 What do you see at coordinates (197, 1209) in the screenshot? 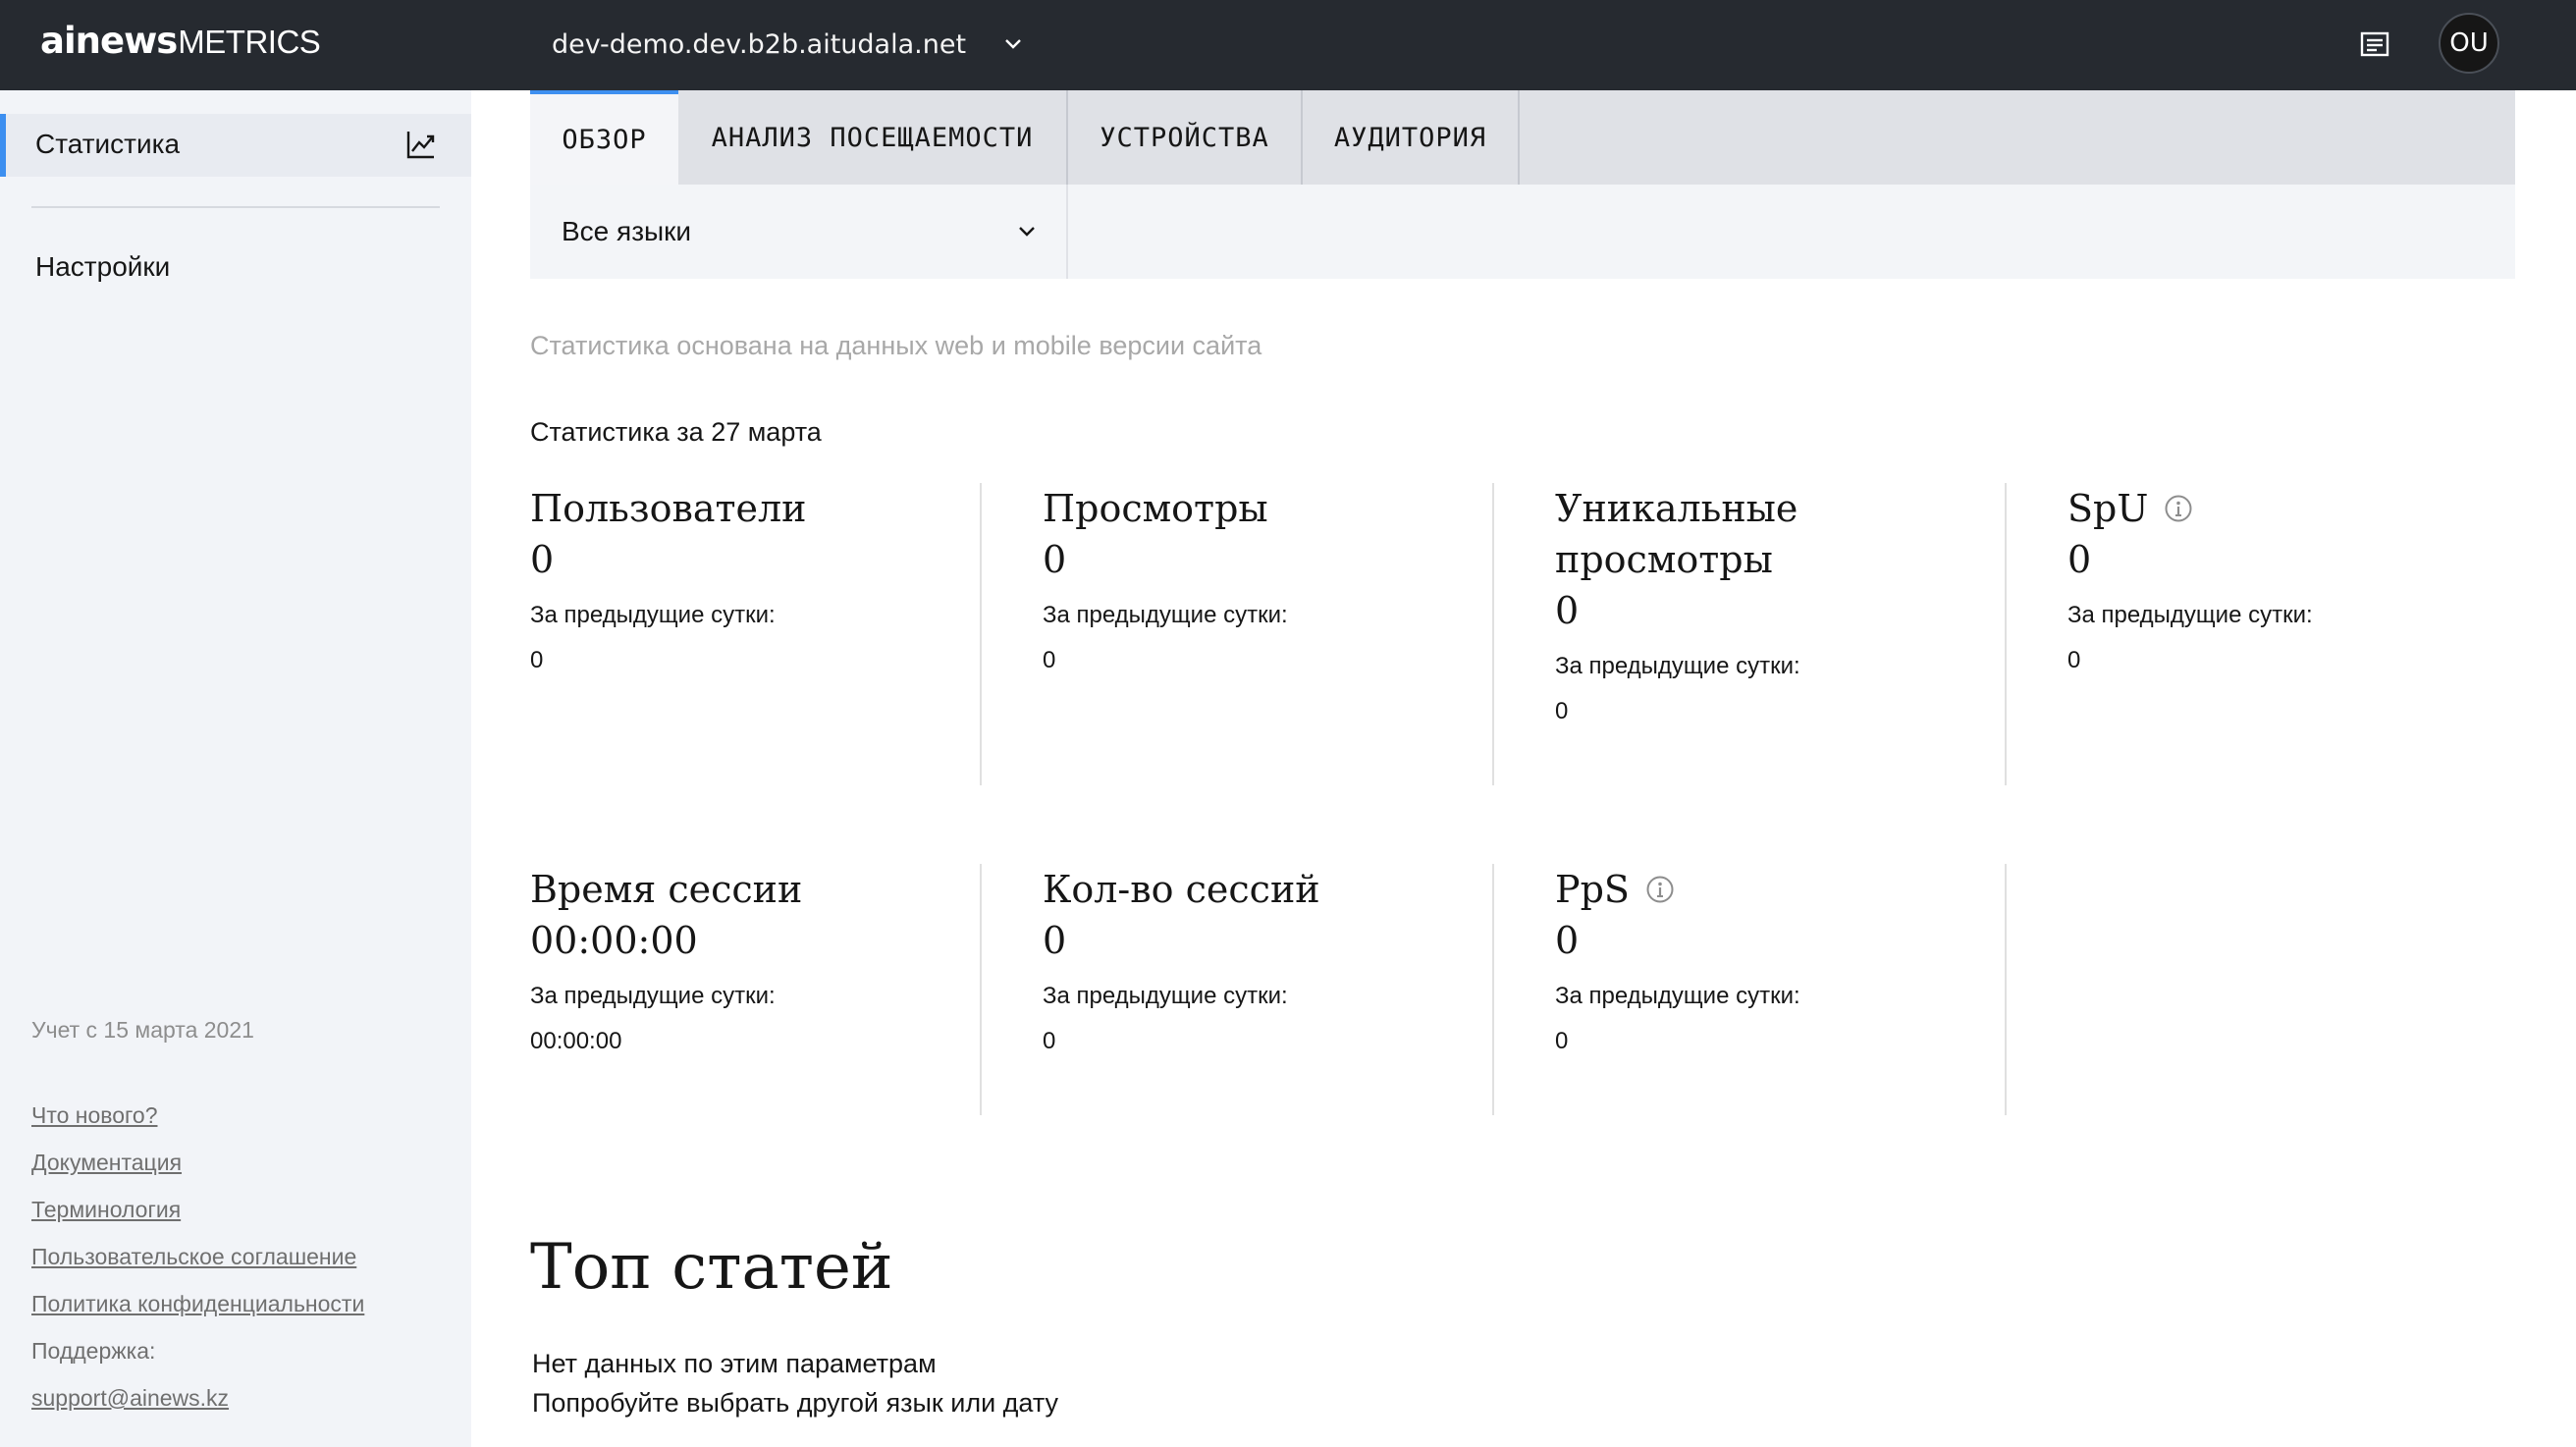
I see `link-terminology: Терминология` at bounding box center [197, 1209].